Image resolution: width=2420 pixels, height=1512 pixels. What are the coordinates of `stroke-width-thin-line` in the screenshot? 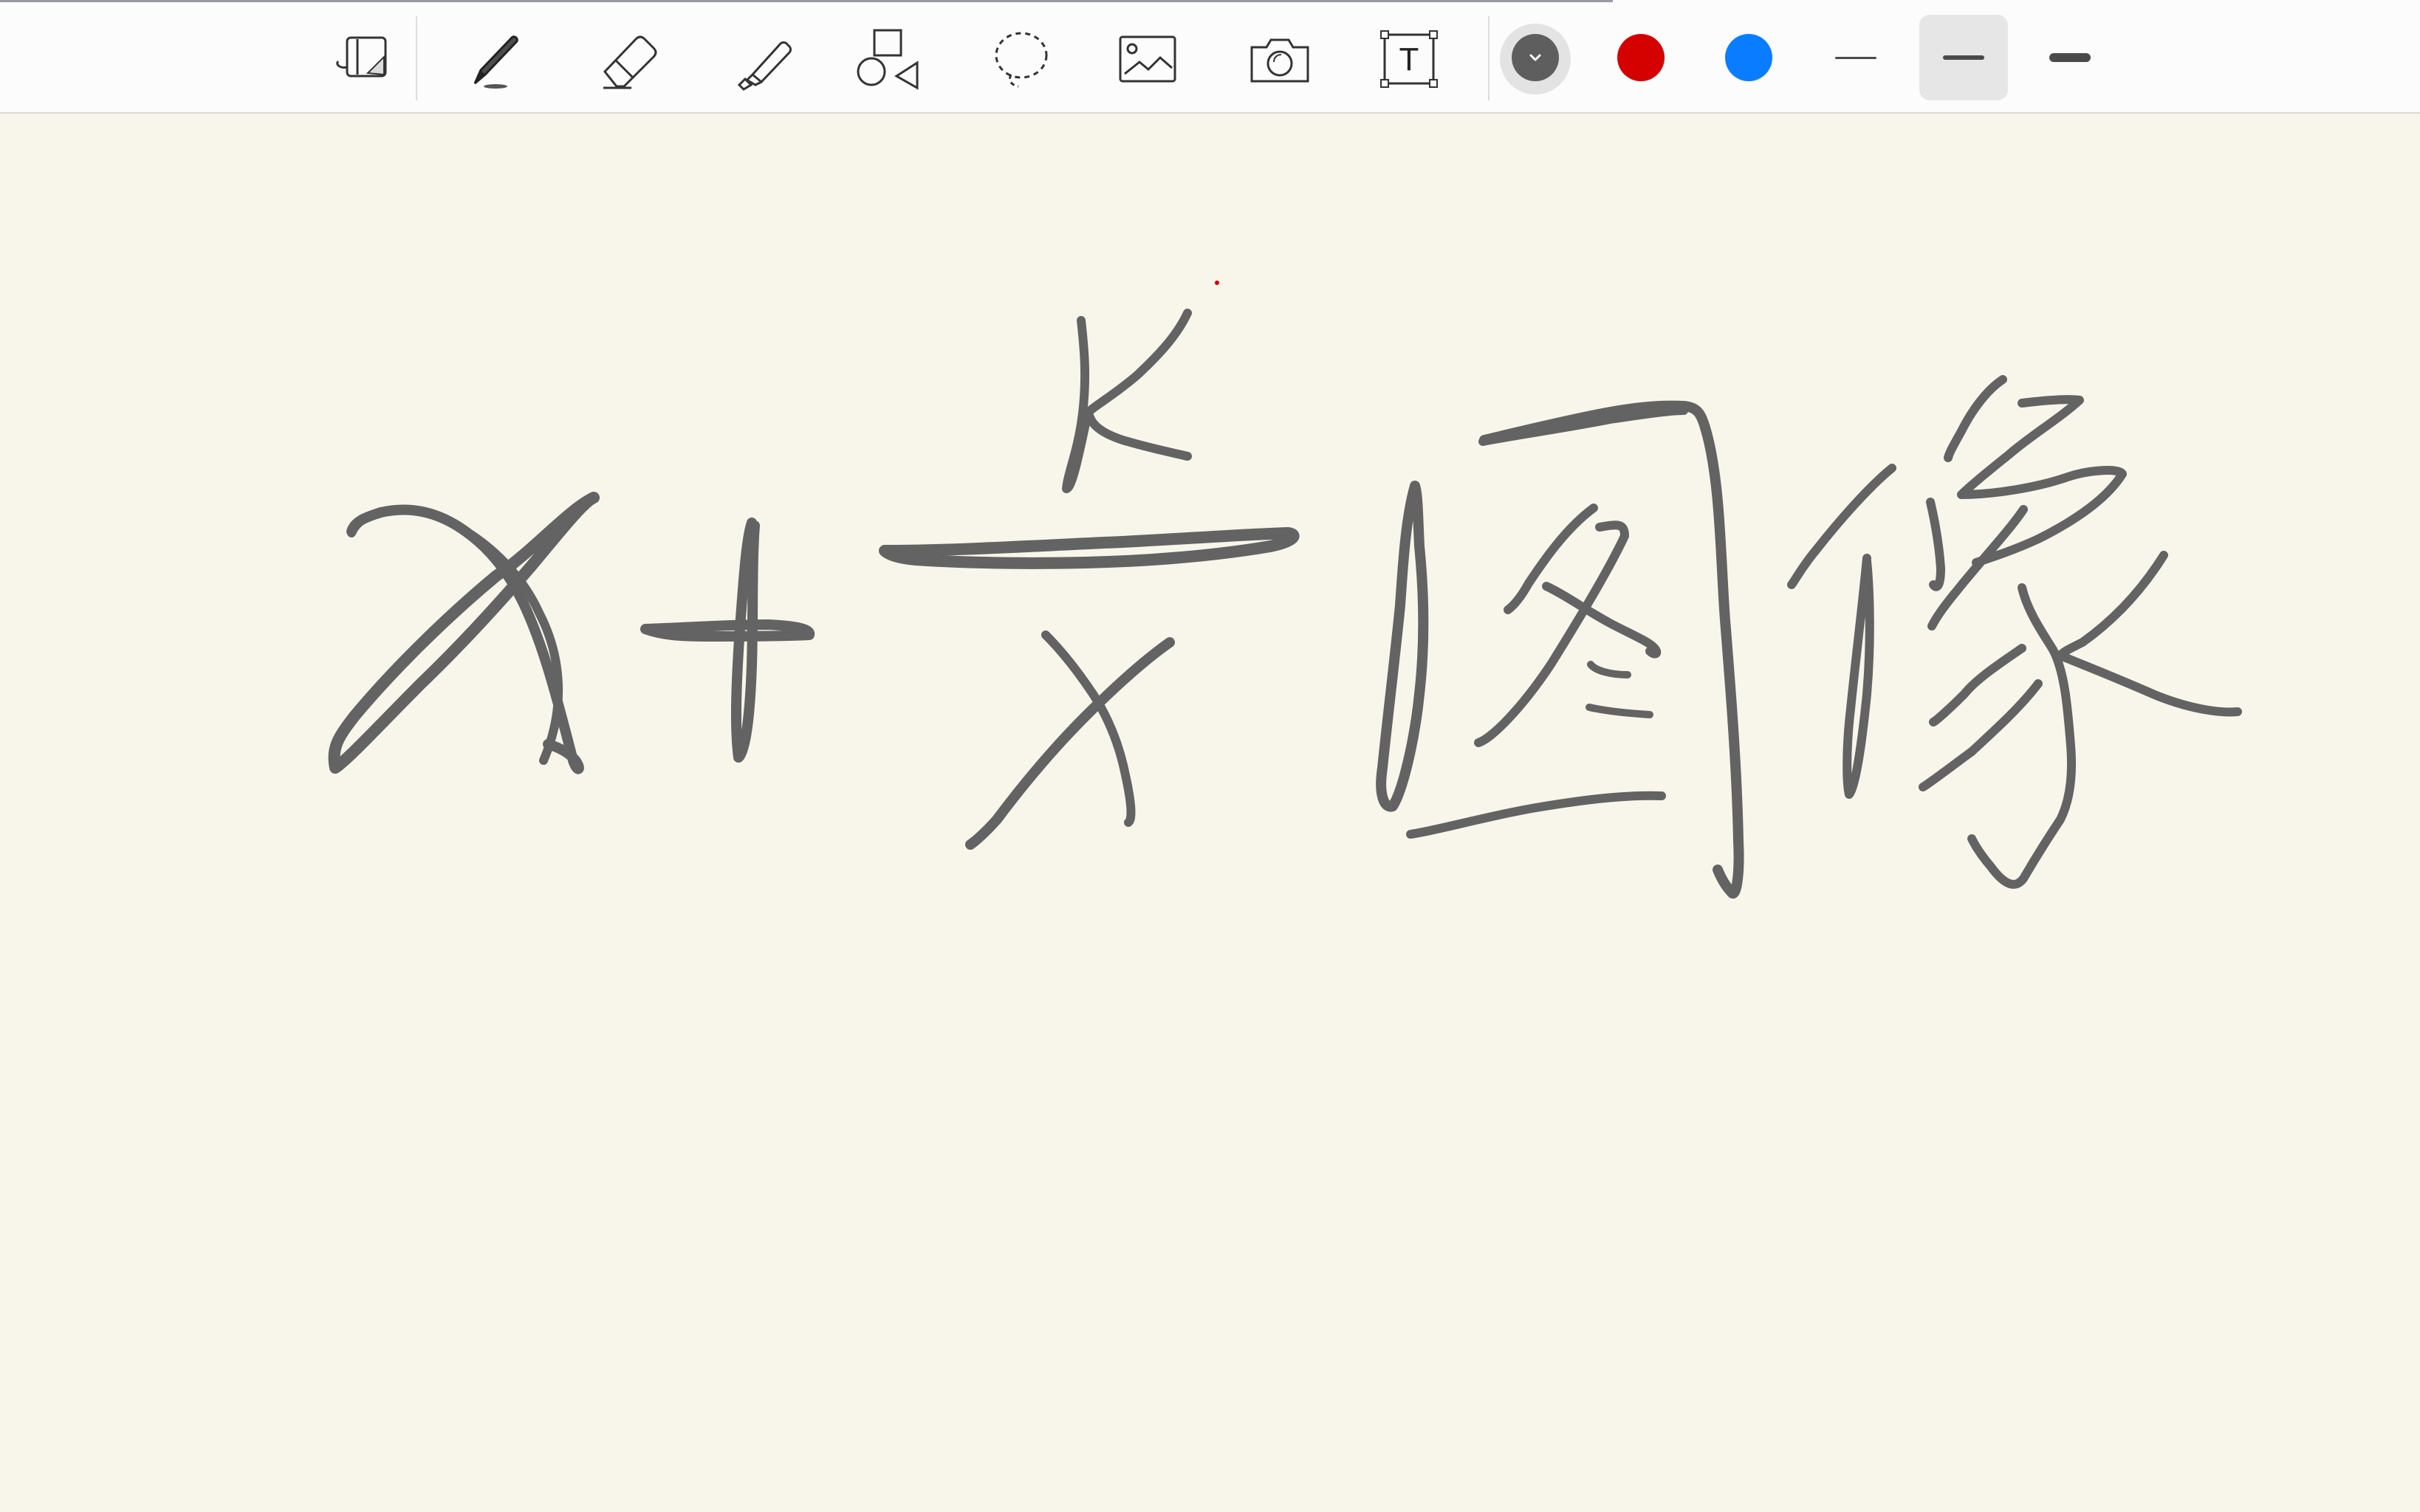 It's located at (1855, 57).